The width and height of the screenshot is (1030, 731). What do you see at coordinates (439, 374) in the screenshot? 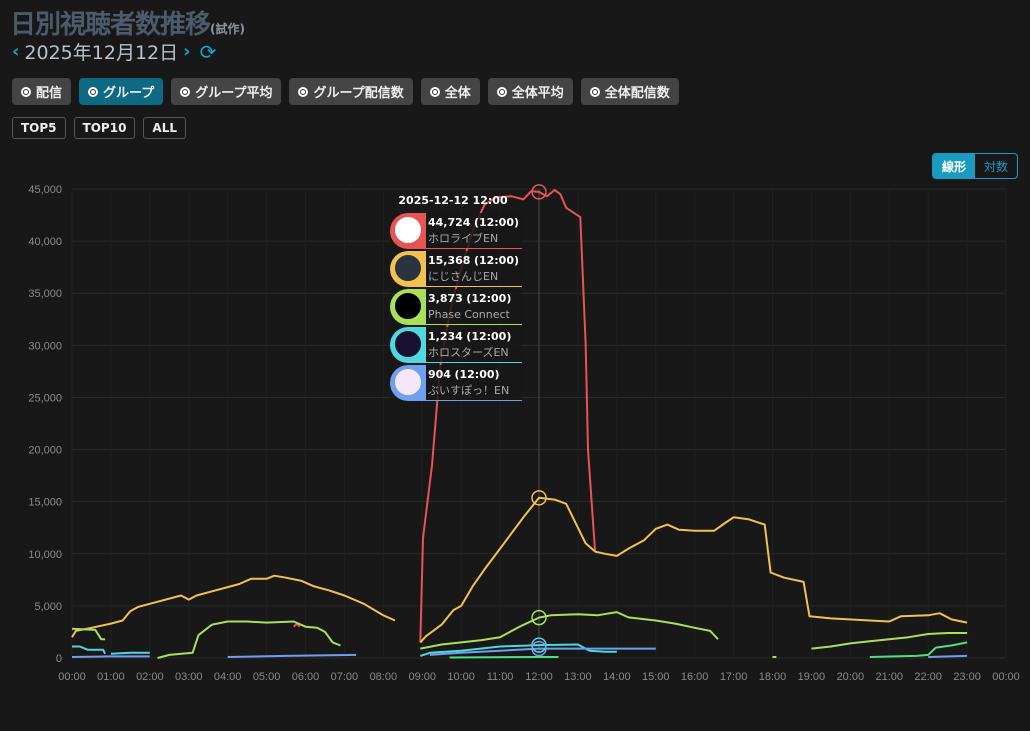
I see `tooltip-value: 904` at bounding box center [439, 374].